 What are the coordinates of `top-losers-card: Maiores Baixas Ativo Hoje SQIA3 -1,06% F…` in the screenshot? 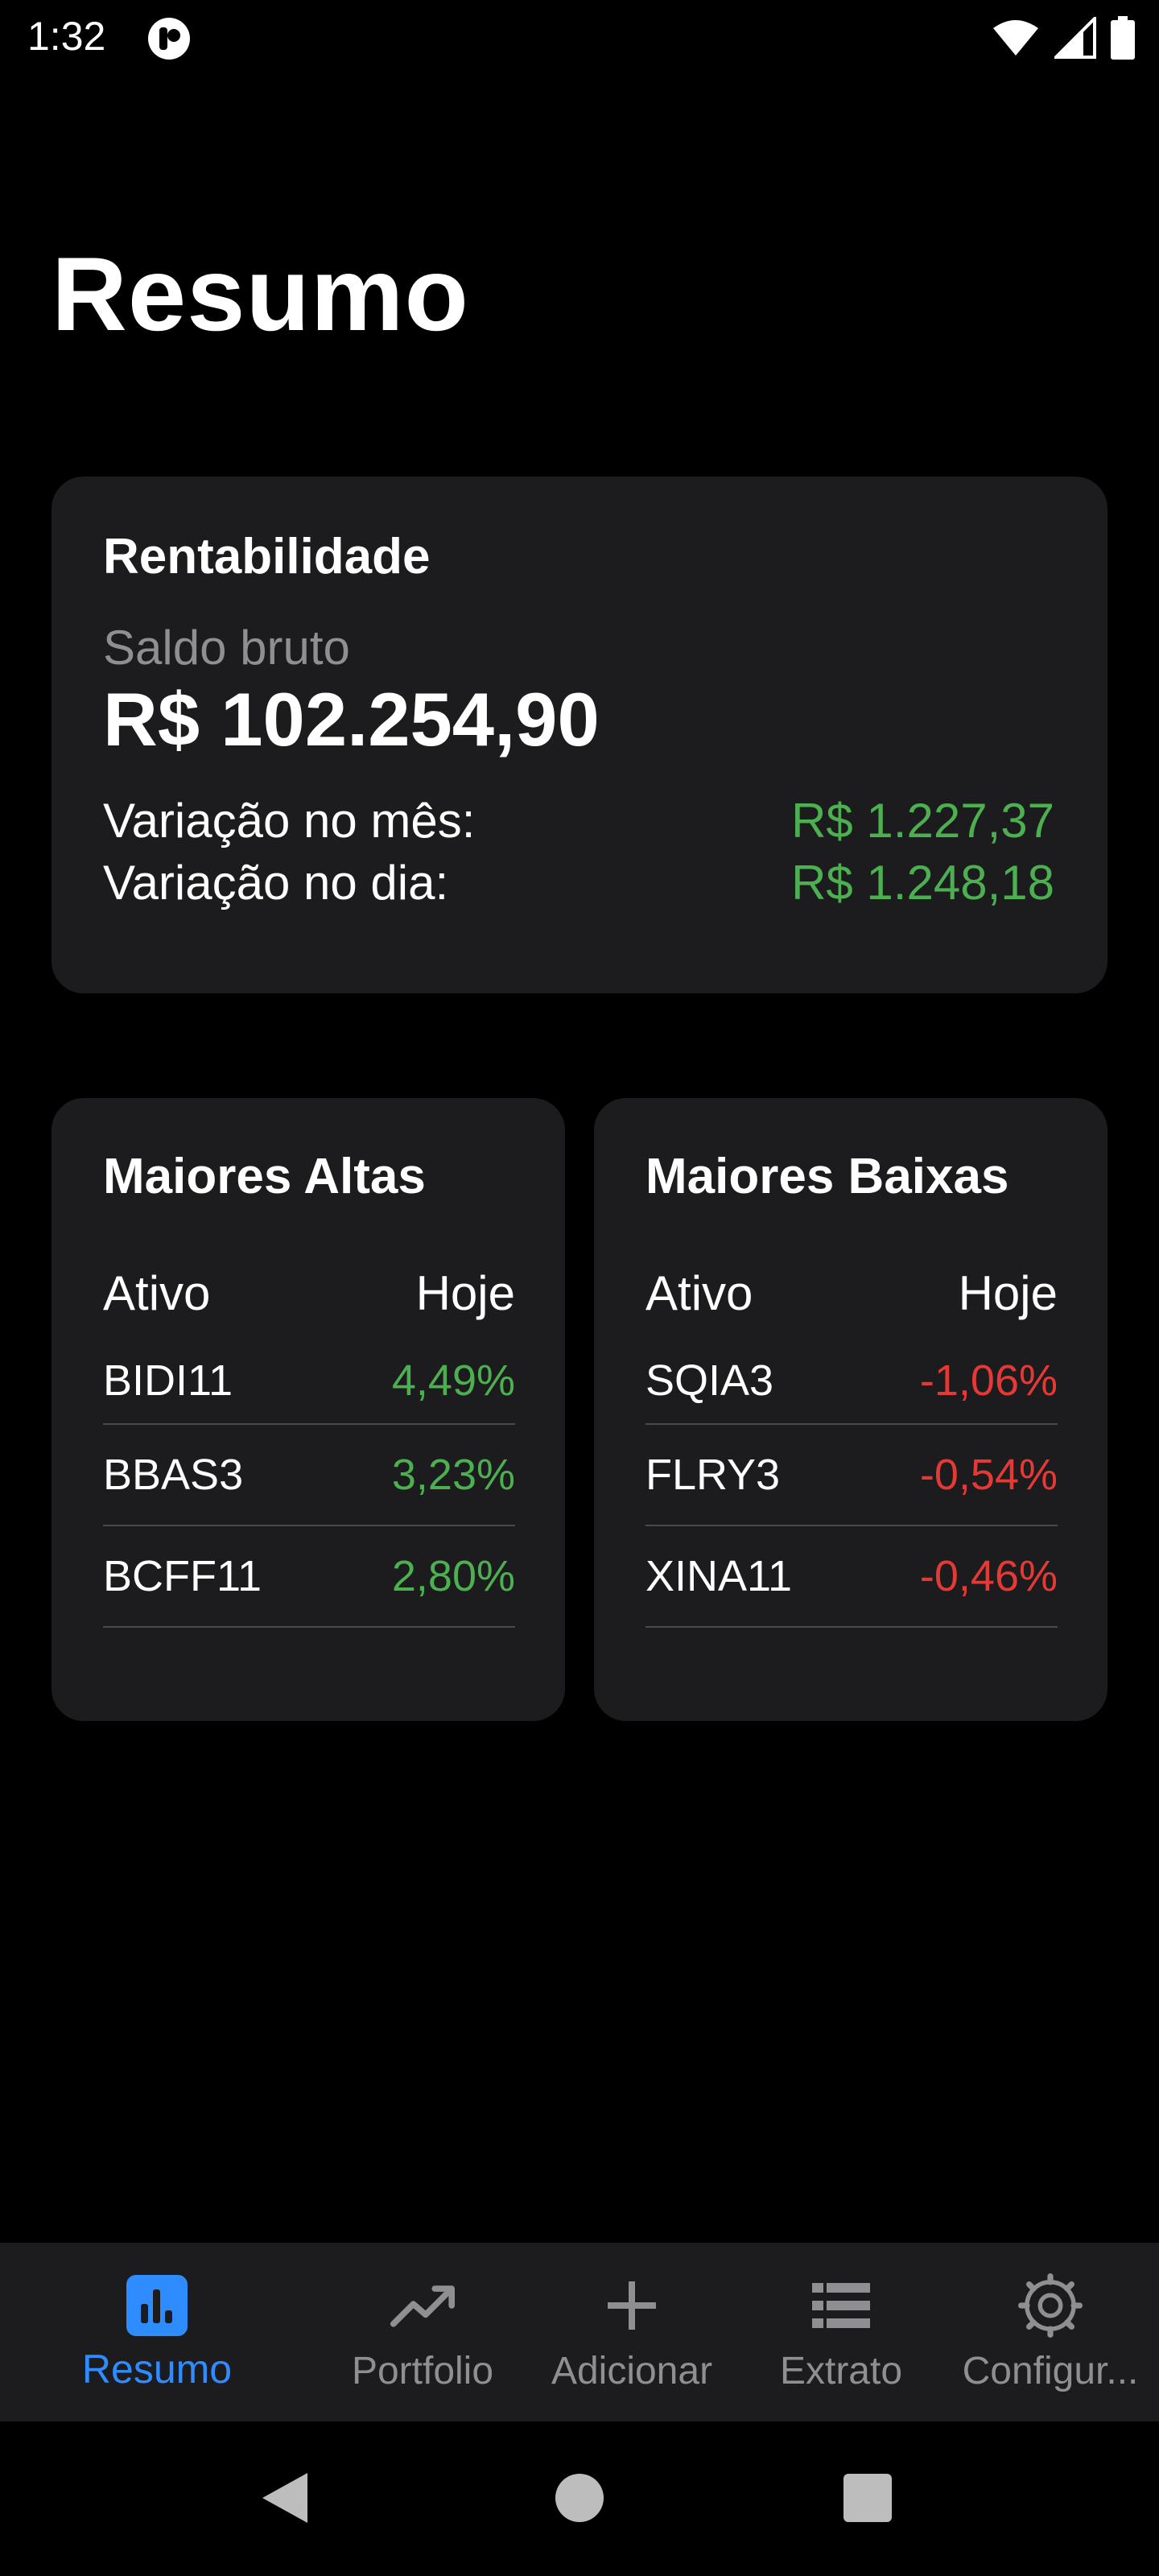 It's located at (850, 1409).